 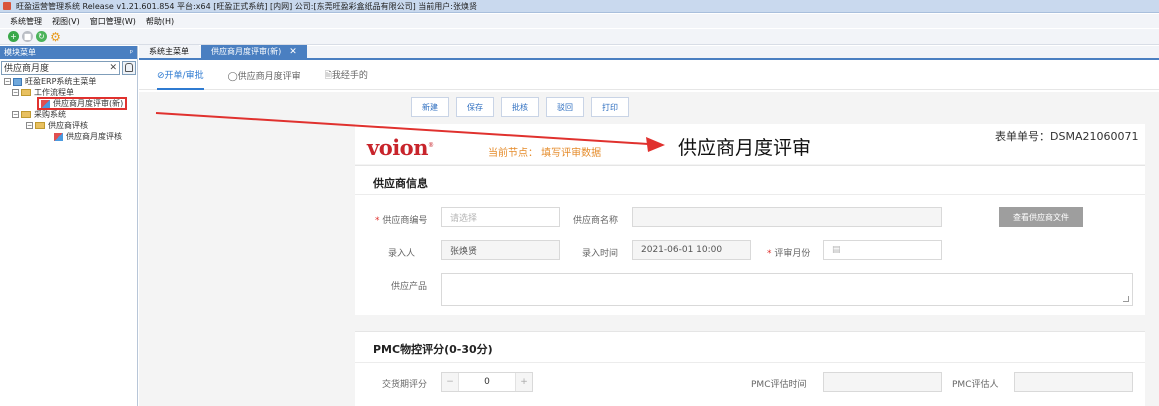 What do you see at coordinates (649, 52) in the screenshot?
I see `document-tabs: 系统主菜单 供应商月度评审(新) ✕` at bounding box center [649, 52].